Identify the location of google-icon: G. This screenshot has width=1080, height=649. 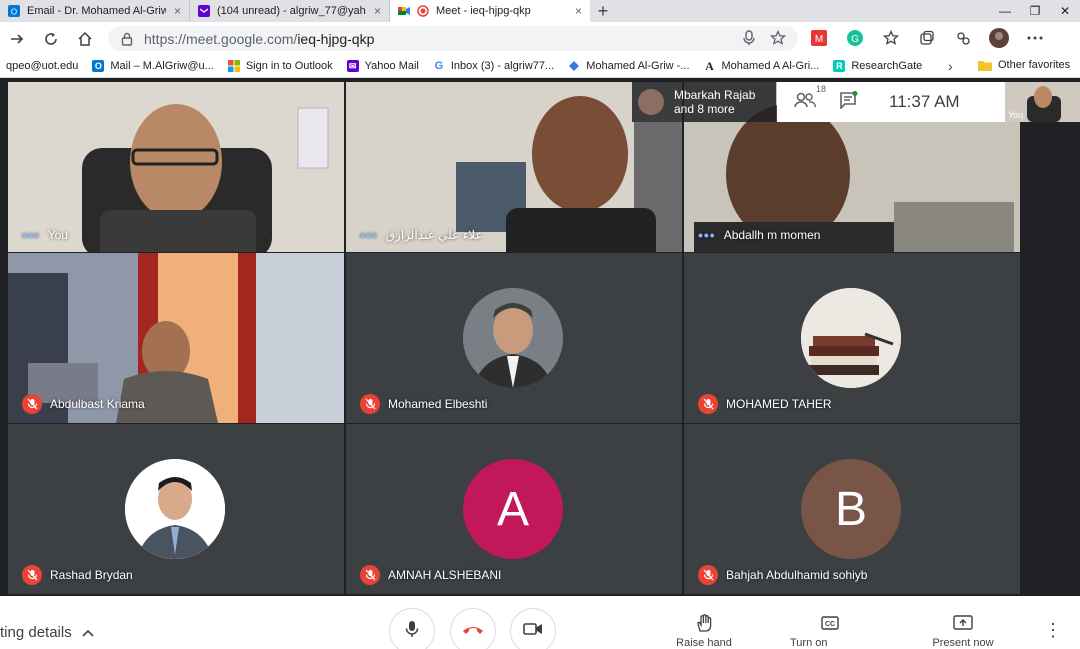
(438, 66).